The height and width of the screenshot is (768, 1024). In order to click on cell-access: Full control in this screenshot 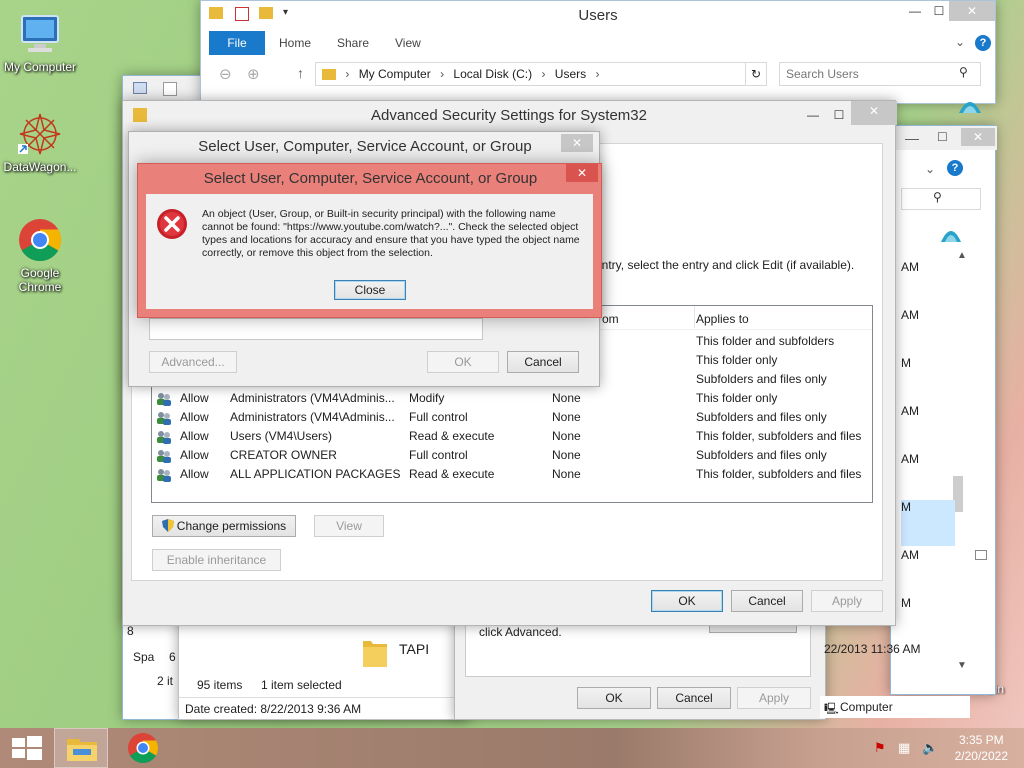, I will do `click(438, 455)`.